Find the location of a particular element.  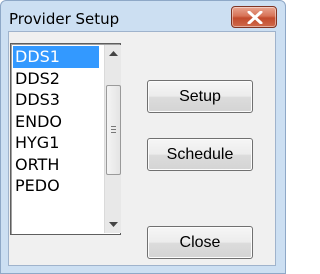

schedule-button: Schedule is located at coordinates (200, 154).